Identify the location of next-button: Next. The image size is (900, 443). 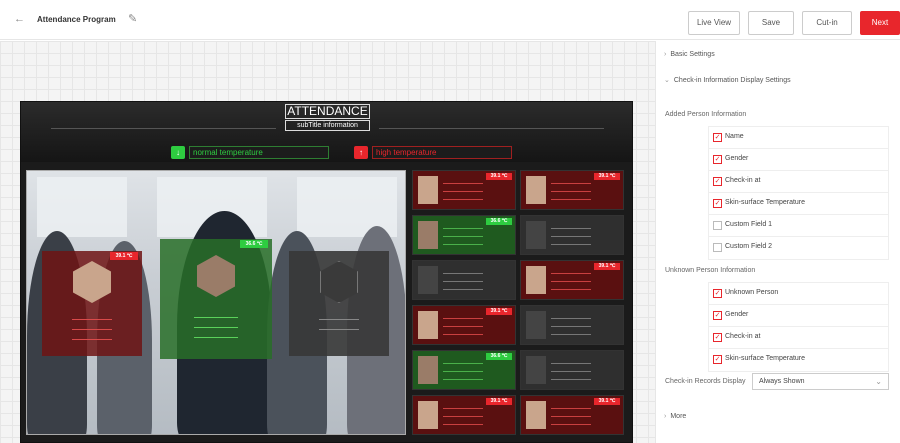
(880, 23).